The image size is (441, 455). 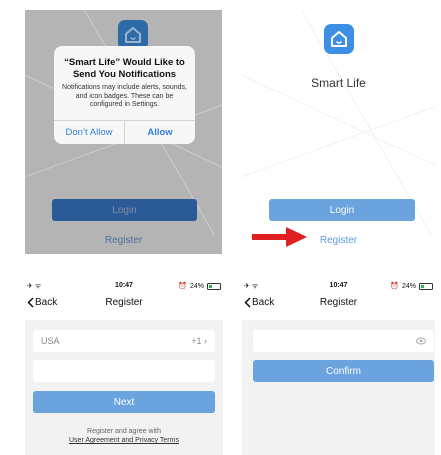 What do you see at coordinates (89, 132) in the screenshot?
I see `dont-allow-button: Don’t Allow` at bounding box center [89, 132].